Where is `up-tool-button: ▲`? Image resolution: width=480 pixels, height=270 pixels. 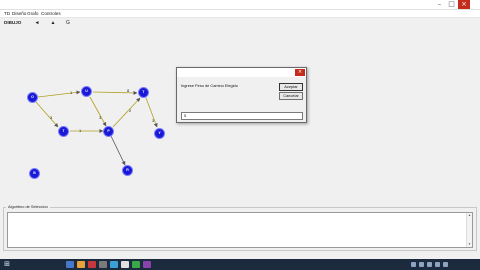 up-tool-button: ▲ is located at coordinates (53, 23).